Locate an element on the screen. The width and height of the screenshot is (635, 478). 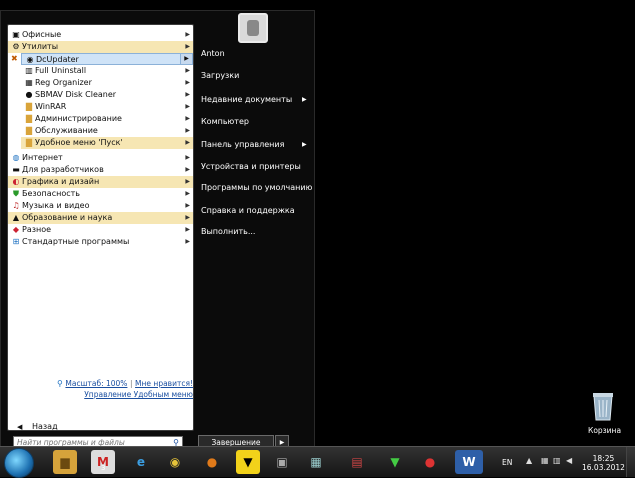
right-item-default-programs: Программы по умолчанию is located at coordinates (256, 187).